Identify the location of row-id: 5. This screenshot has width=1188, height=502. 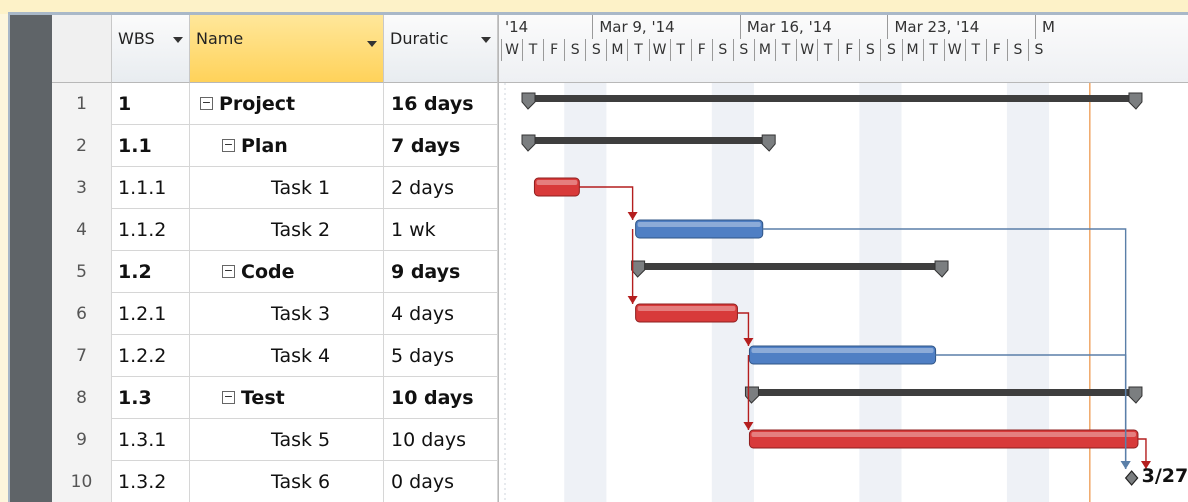
(82, 272).